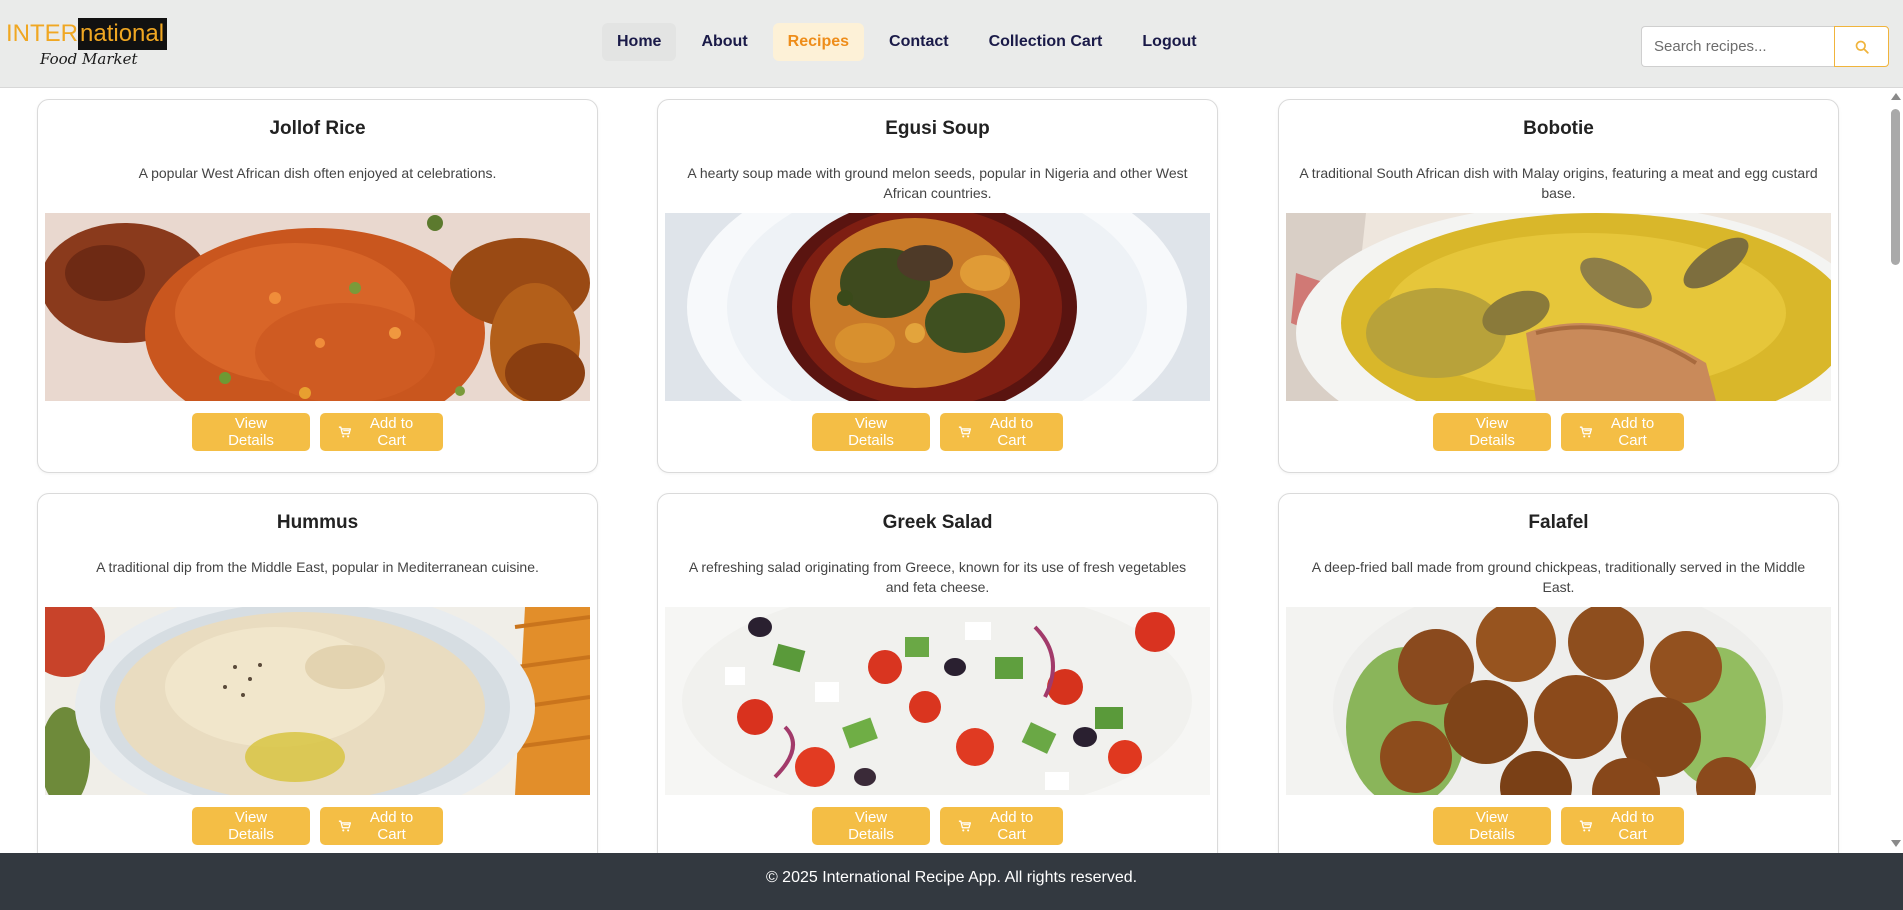 The image size is (1903, 910). What do you see at coordinates (724, 42) in the screenshot?
I see `nav-about: About` at bounding box center [724, 42].